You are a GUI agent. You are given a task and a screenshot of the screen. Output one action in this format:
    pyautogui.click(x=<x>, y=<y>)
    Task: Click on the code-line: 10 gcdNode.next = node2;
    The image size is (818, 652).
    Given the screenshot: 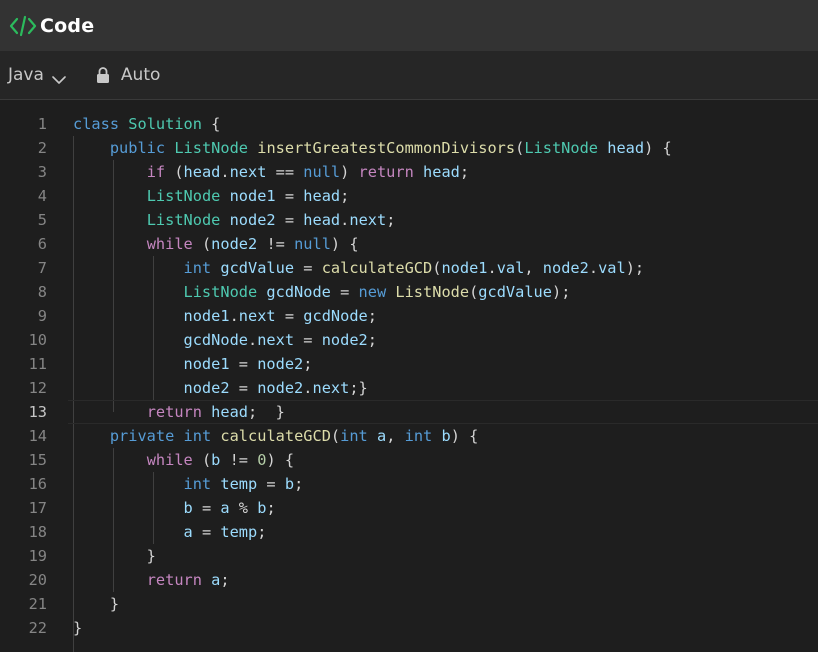 What is the action you would take?
    pyautogui.click(x=409, y=340)
    